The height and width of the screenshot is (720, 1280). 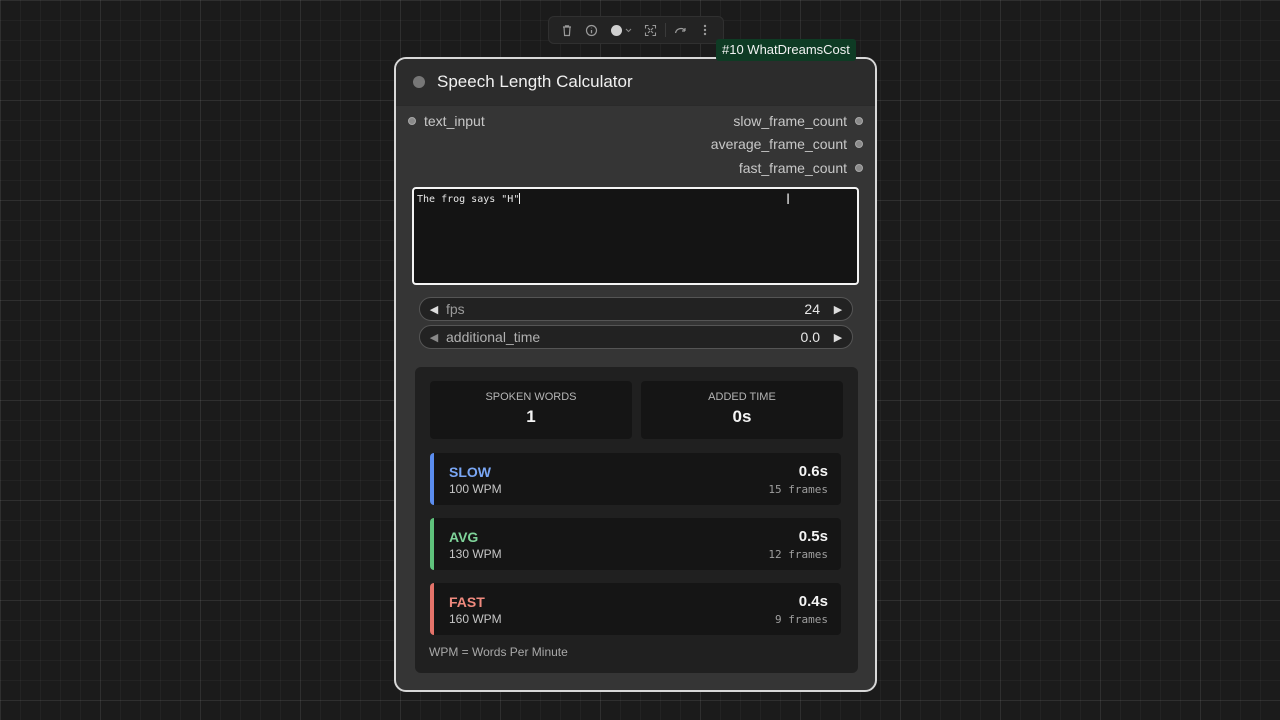 I want to click on text-caret, so click(x=520, y=198).